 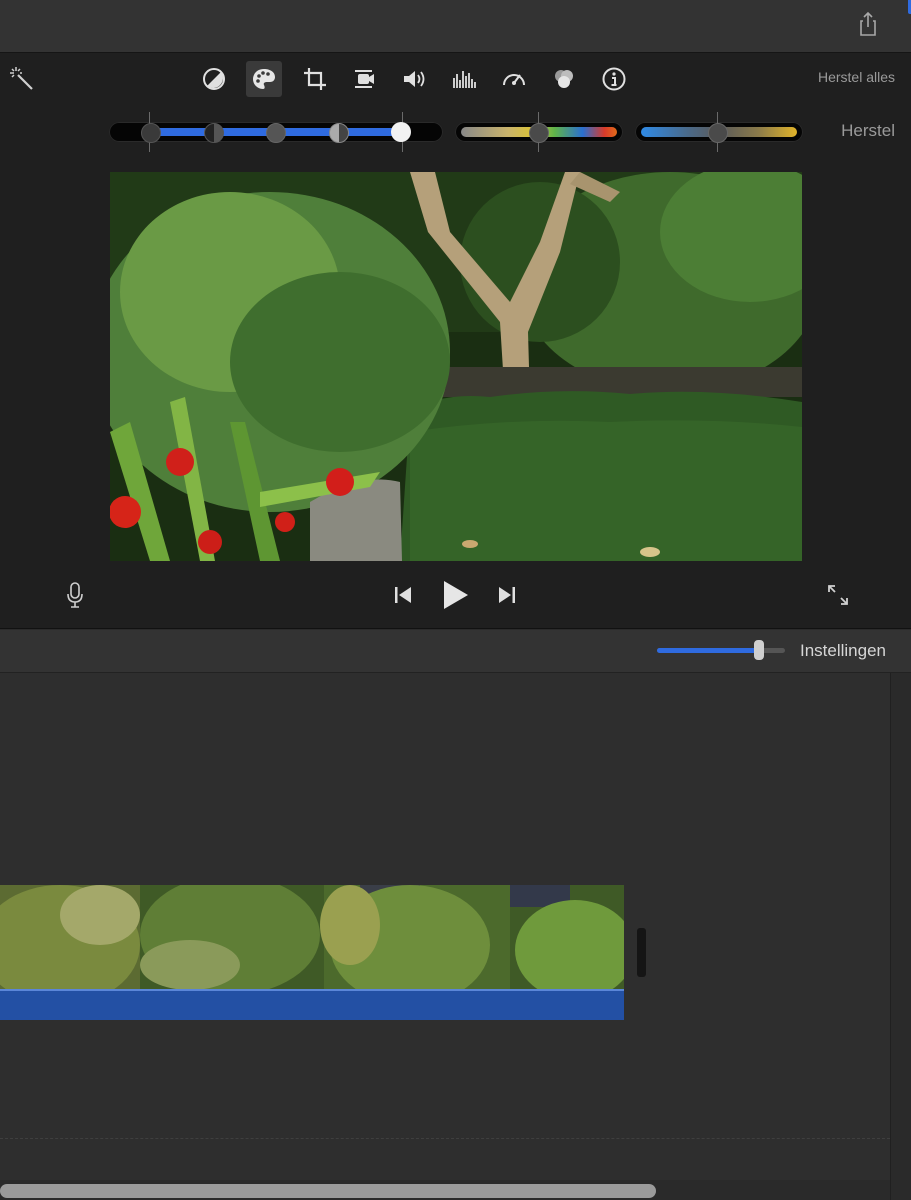 I want to click on microphone-icon, so click(x=75, y=595).